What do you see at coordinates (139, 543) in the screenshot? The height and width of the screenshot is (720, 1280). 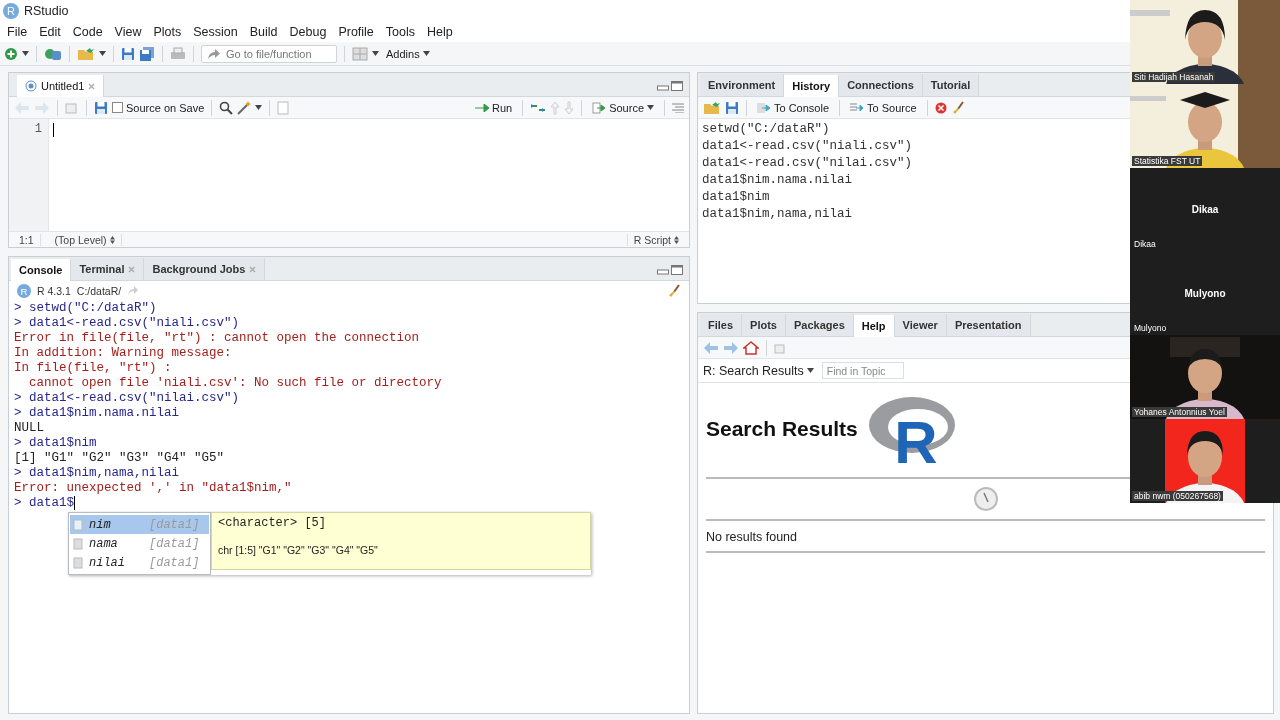 I see `completion-item: nama [data1]` at bounding box center [139, 543].